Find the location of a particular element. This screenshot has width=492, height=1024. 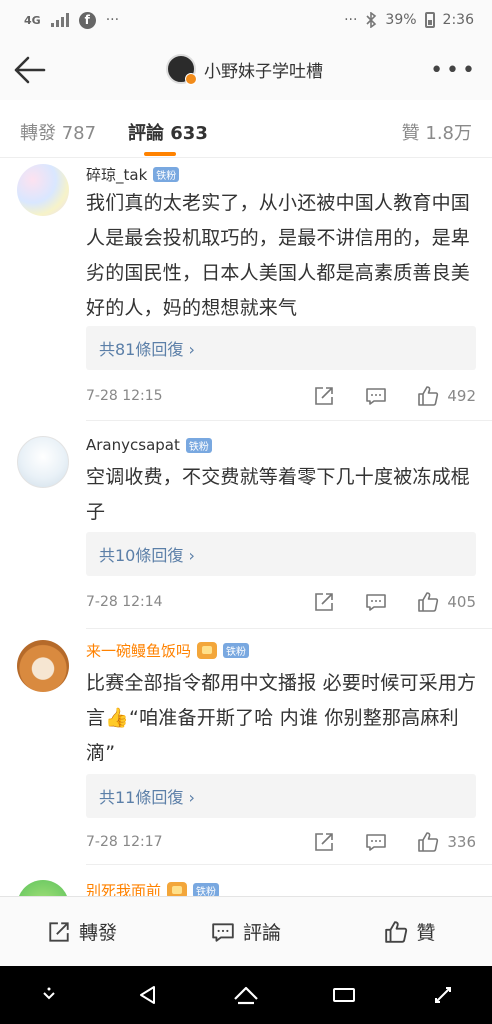

comment-meta: 7-28 12:15 492 is located at coordinates (281, 396).